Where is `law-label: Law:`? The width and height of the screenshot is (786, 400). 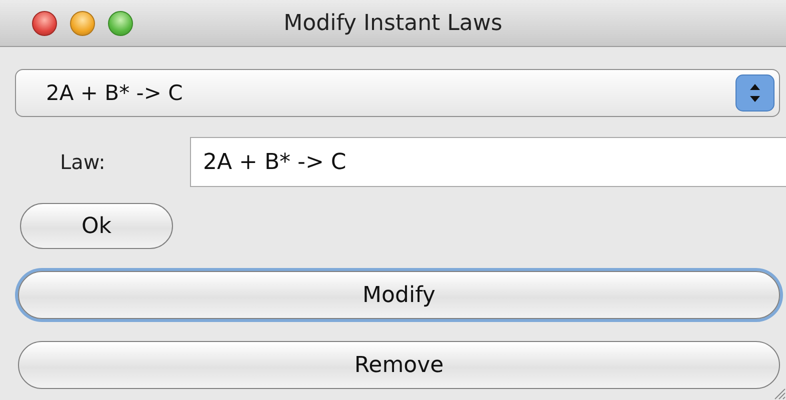
law-label: Law: is located at coordinates (82, 162).